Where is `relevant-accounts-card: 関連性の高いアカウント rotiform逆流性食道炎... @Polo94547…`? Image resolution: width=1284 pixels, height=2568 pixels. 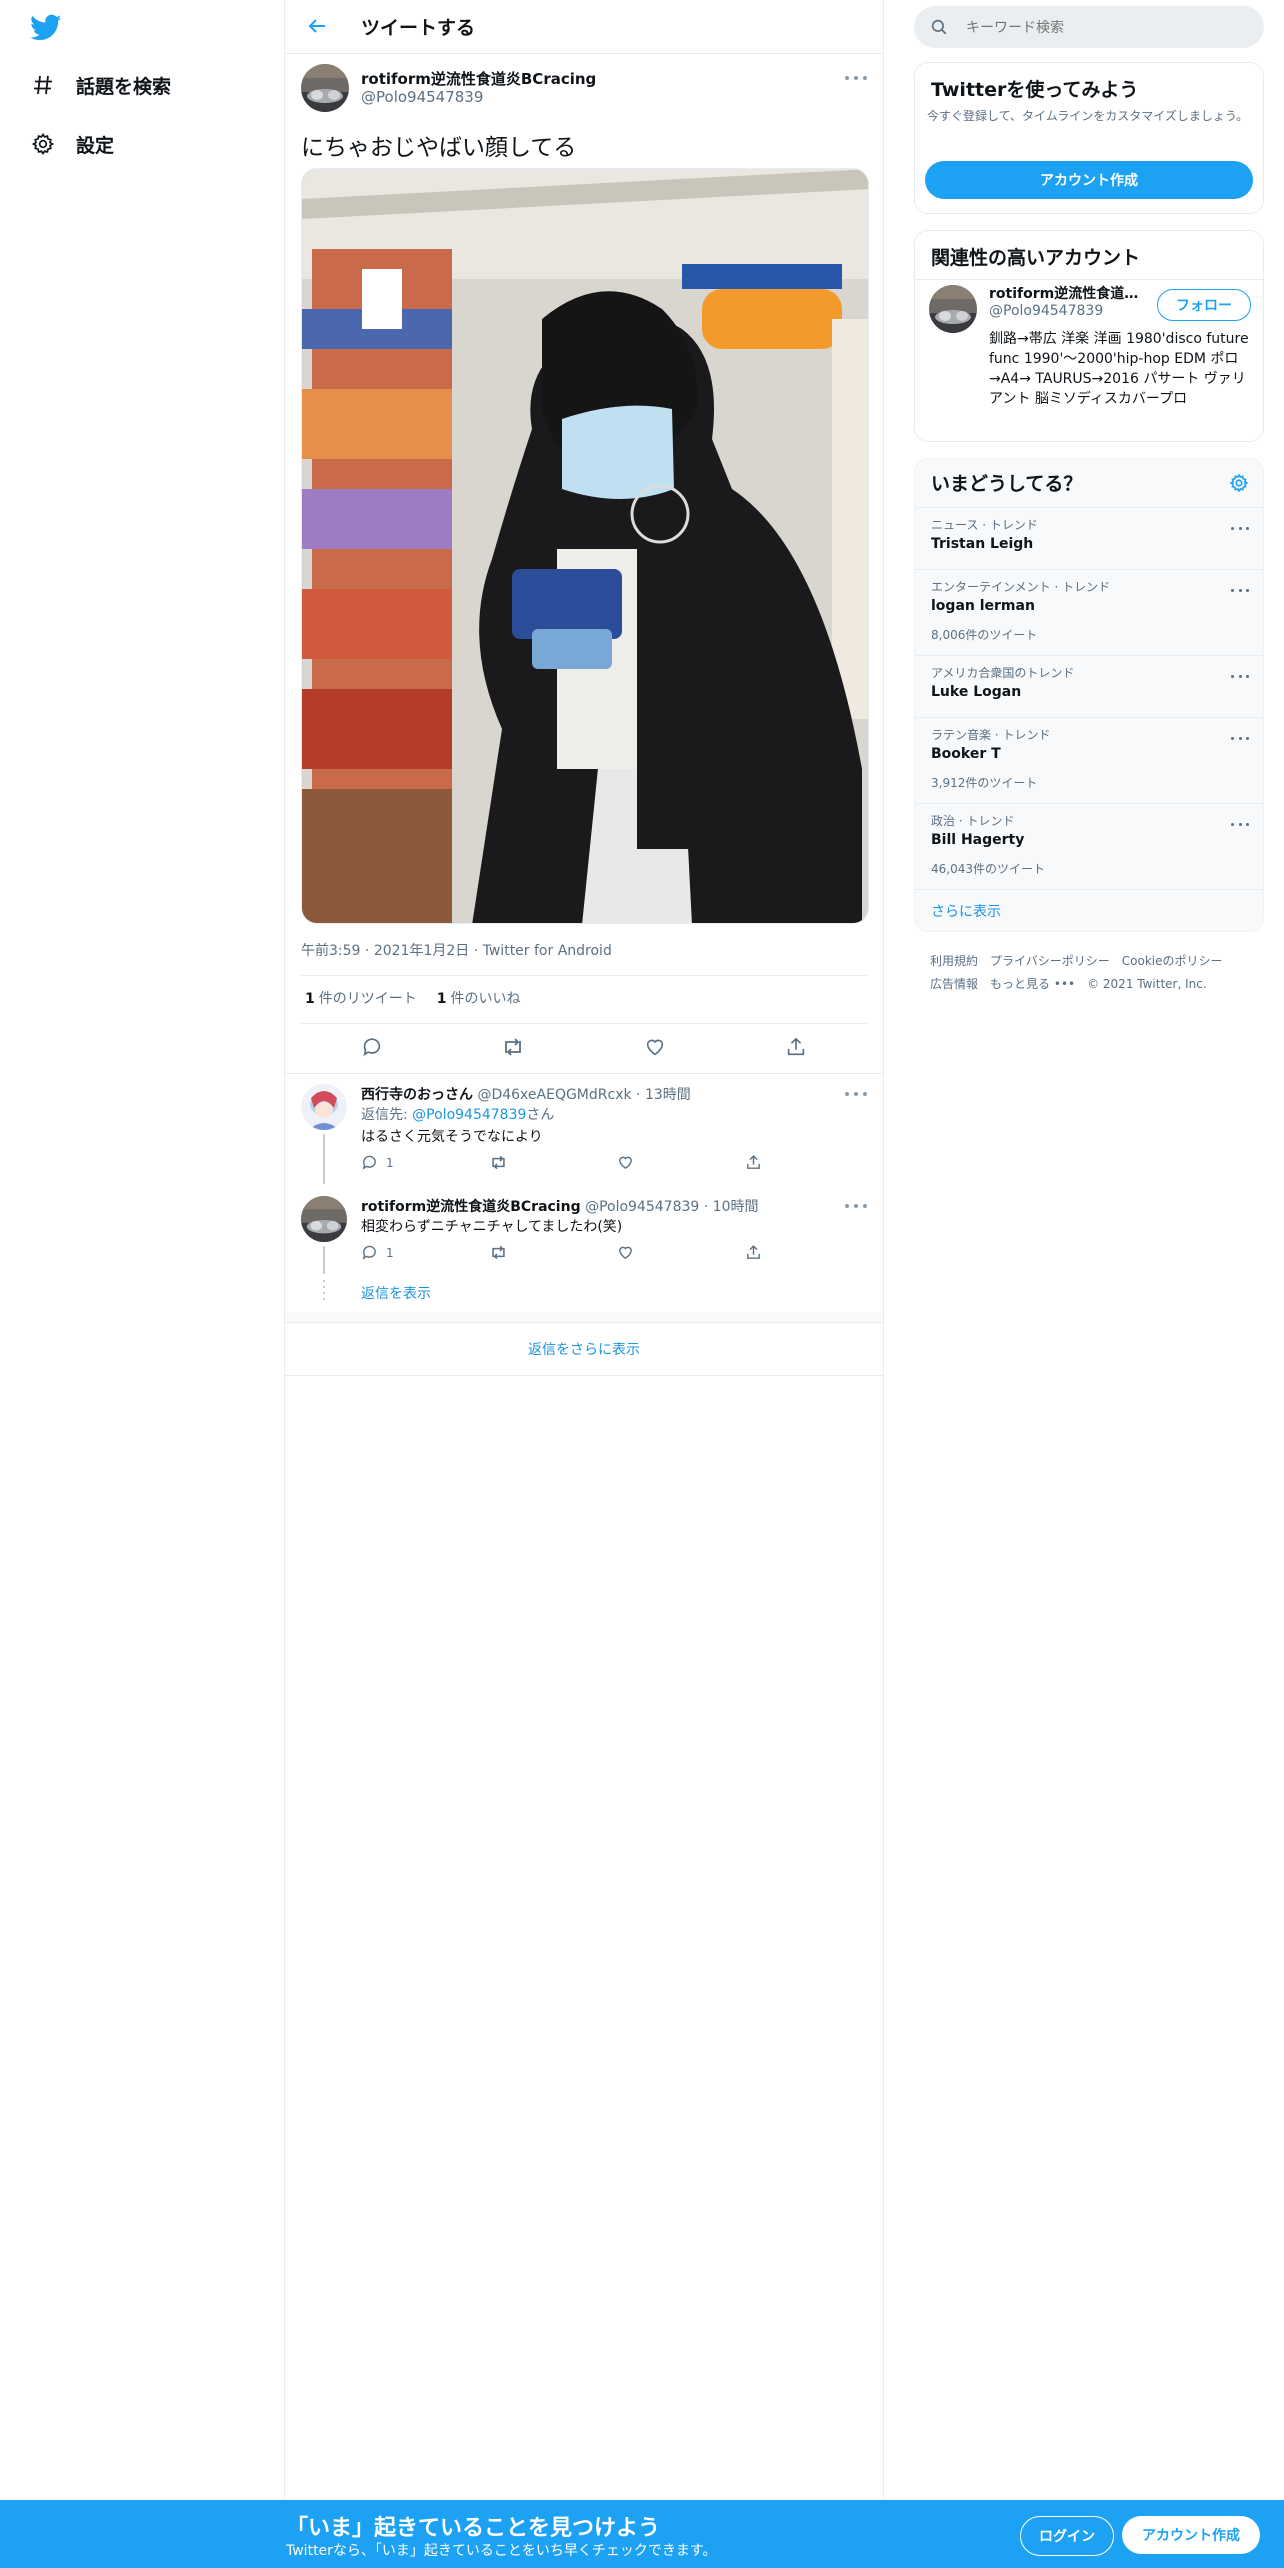 relevant-accounts-card: 関連性の高いアカウント rotiform逆流性食道炎... @Polo94547… is located at coordinates (1089, 336).